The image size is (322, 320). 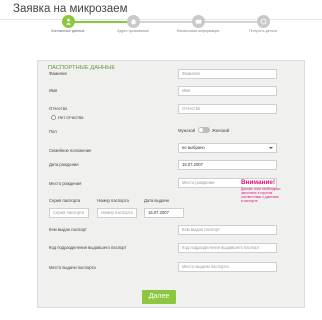 I want to click on step-get-money: Получить деньги, so click(x=263, y=24).